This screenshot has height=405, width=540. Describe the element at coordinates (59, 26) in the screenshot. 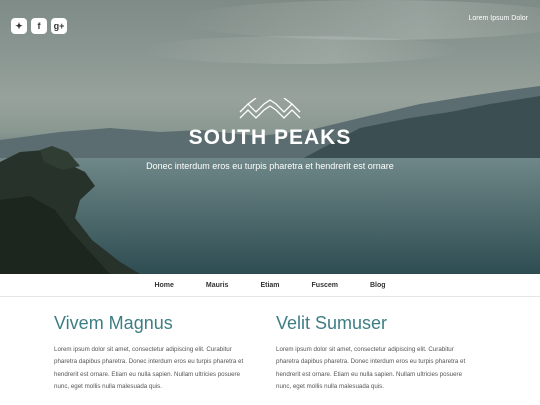

I see `google-plus-icon: g+` at that location.